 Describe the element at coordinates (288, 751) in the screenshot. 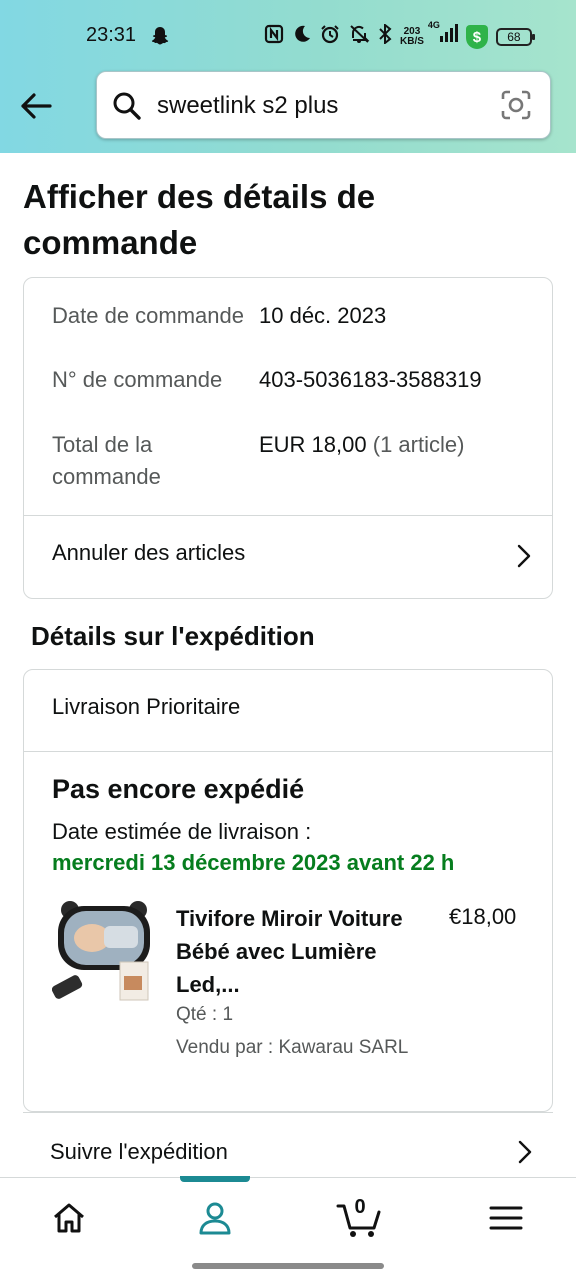

I see `divider` at that location.